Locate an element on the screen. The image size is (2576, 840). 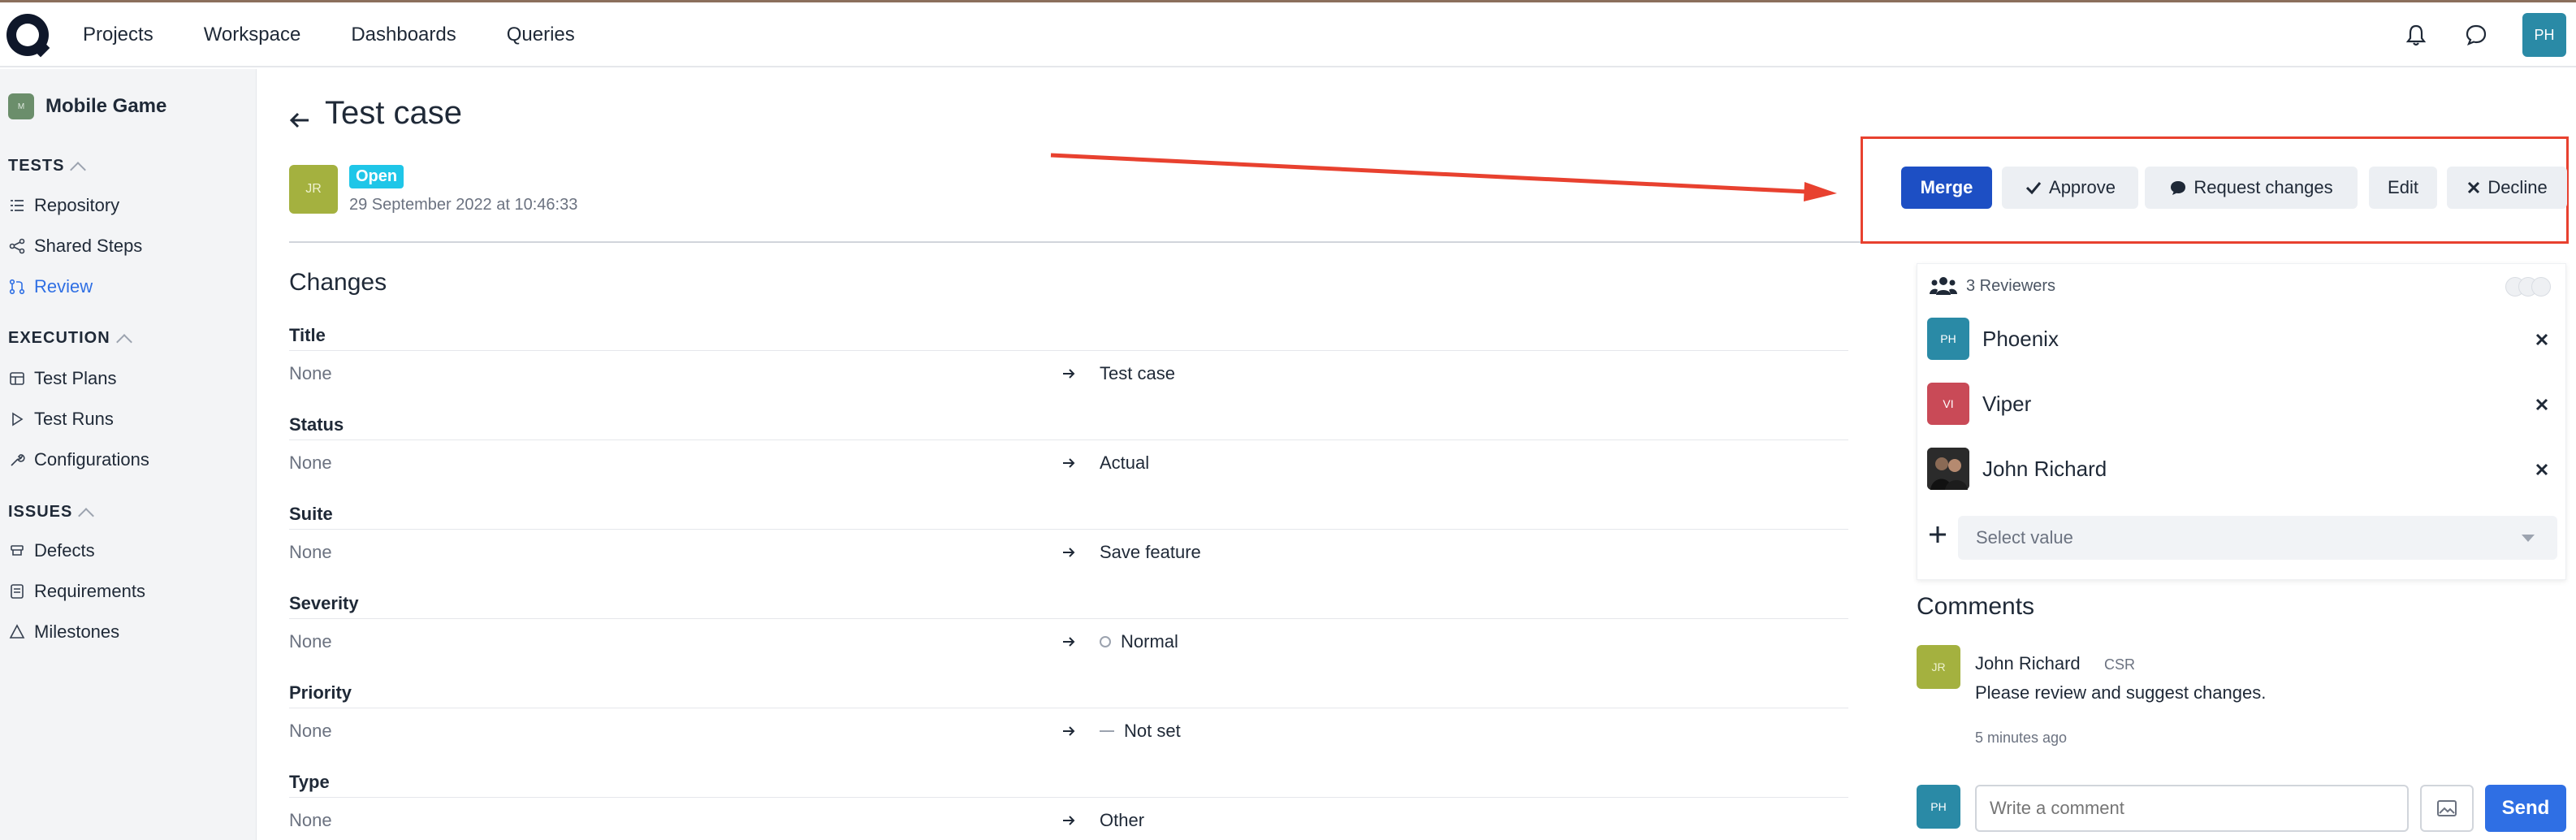
comment-input is located at coordinates (2192, 808).